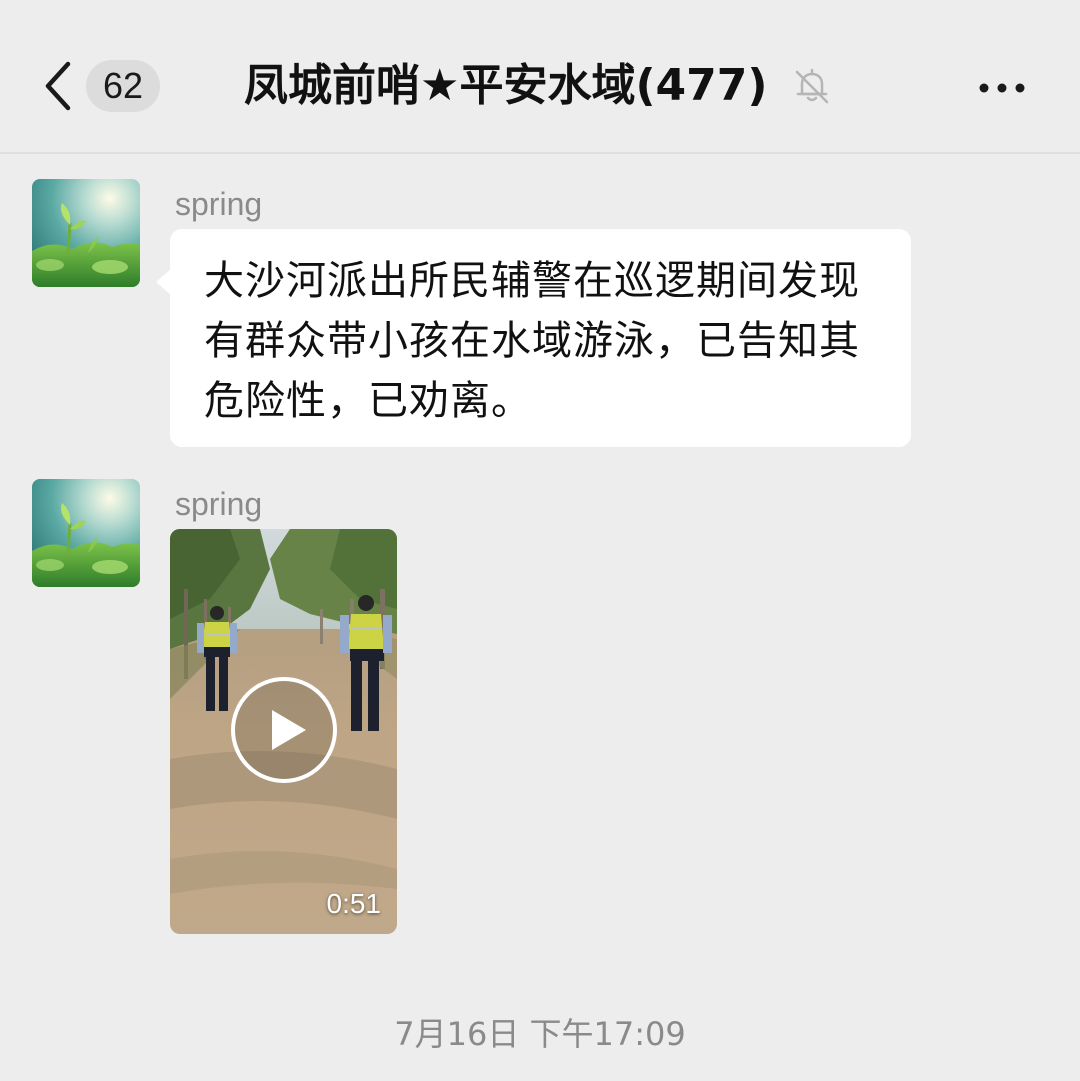 The width and height of the screenshot is (1080, 1081). Describe the element at coordinates (354, 903) in the screenshot. I see `video-duration: 0:51` at that location.